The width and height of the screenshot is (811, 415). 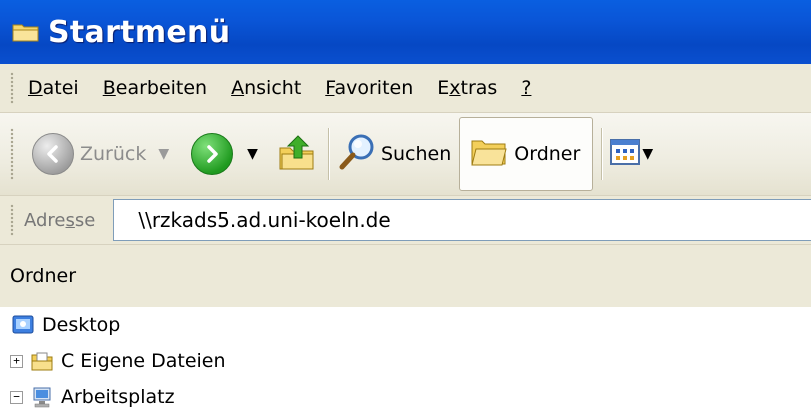 I want to click on back-button: Zurück, so click(x=89, y=154).